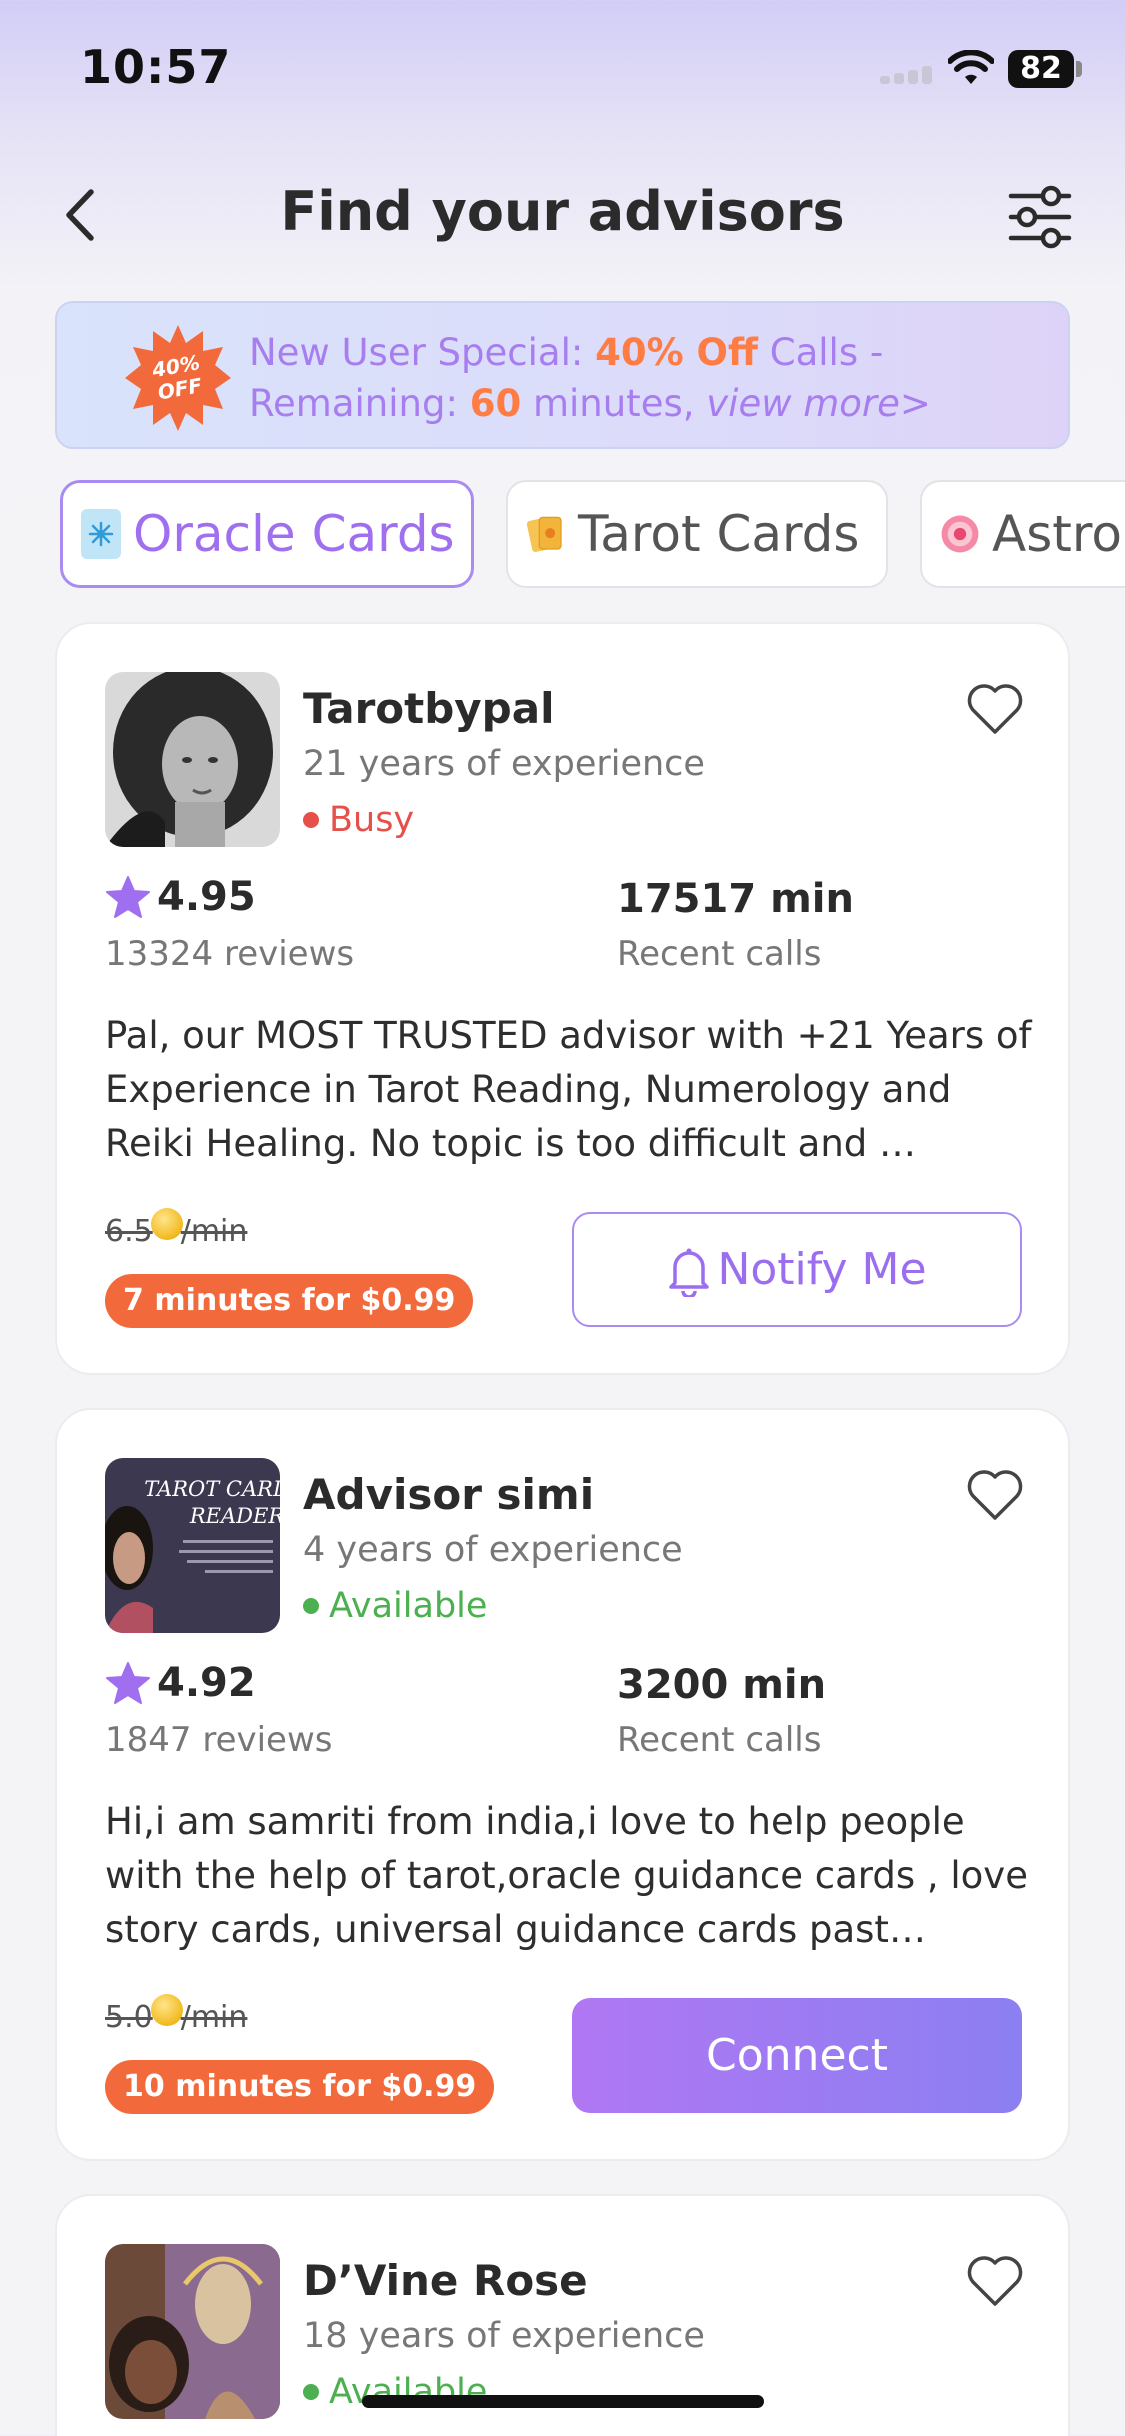 Image resolution: width=1125 pixels, height=2436 pixels. What do you see at coordinates (822, 1269) in the screenshot?
I see `notify-label: Notify Me` at bounding box center [822, 1269].